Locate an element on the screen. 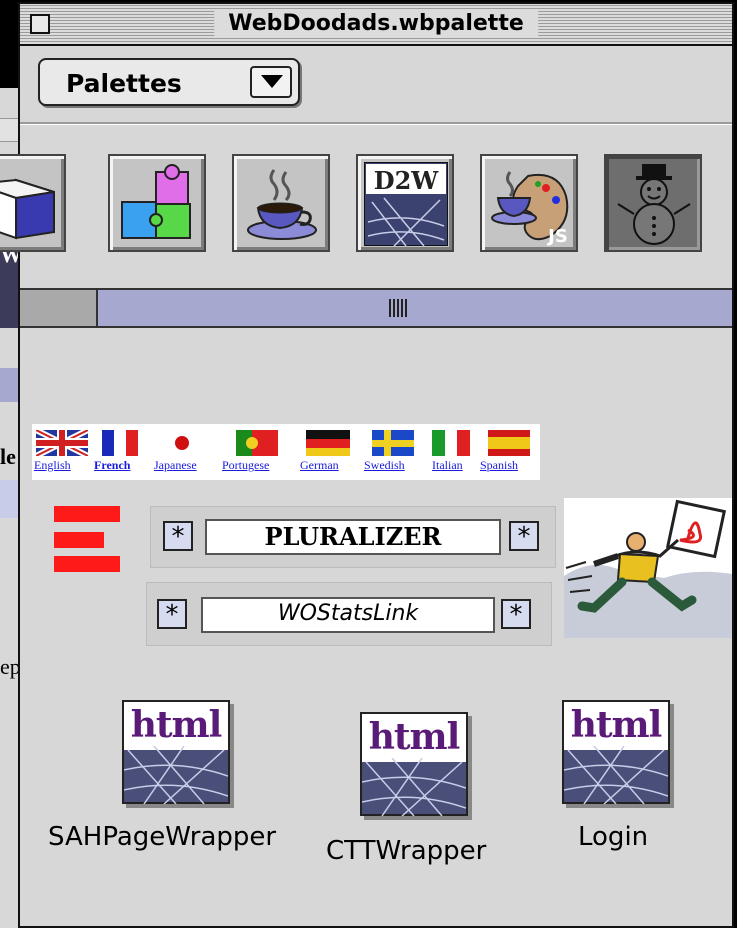  scrollbar-thumb is located at coordinates (59, 308).